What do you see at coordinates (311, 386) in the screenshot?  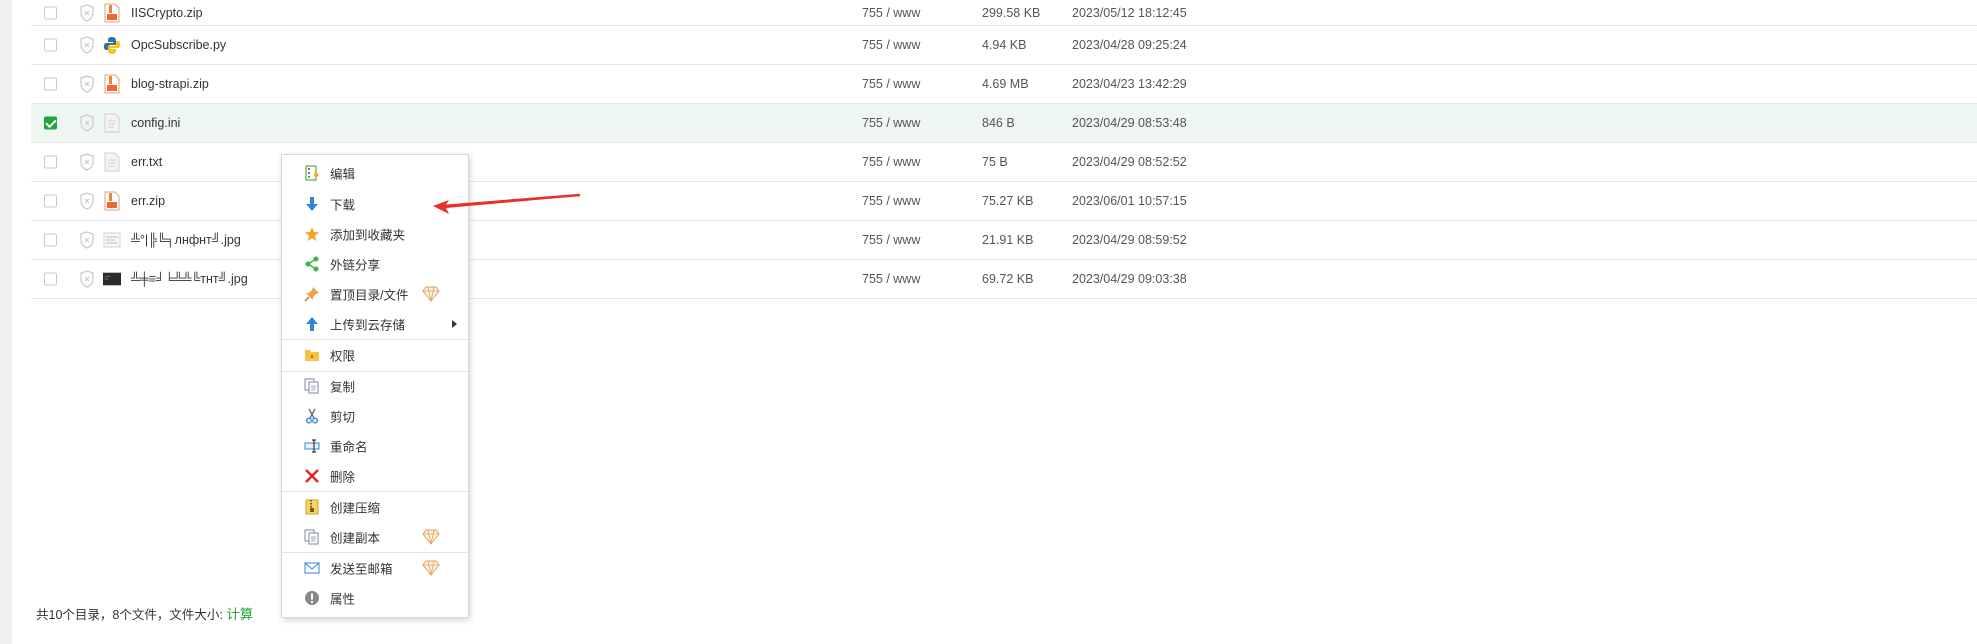 I see `copy-icon` at bounding box center [311, 386].